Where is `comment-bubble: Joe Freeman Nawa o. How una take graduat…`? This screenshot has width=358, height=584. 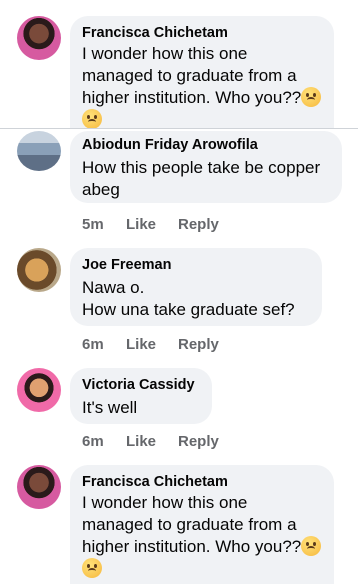
comment-bubble: Joe Freeman Nawa o. How una take graduat… is located at coordinates (196, 287).